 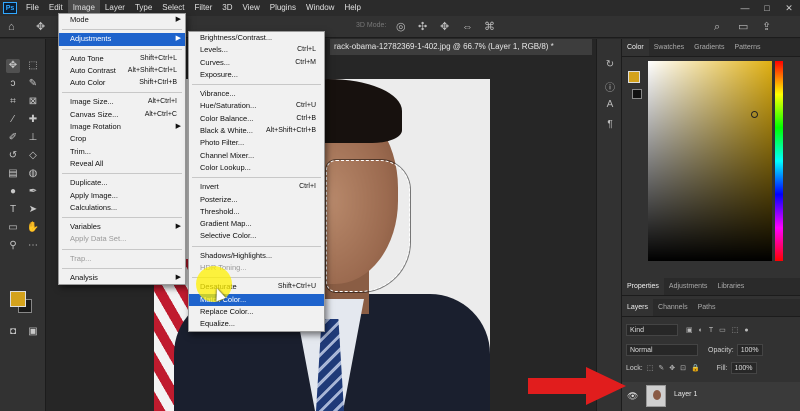 What do you see at coordinates (32, 8) in the screenshot?
I see `menu-file: File` at bounding box center [32, 8].